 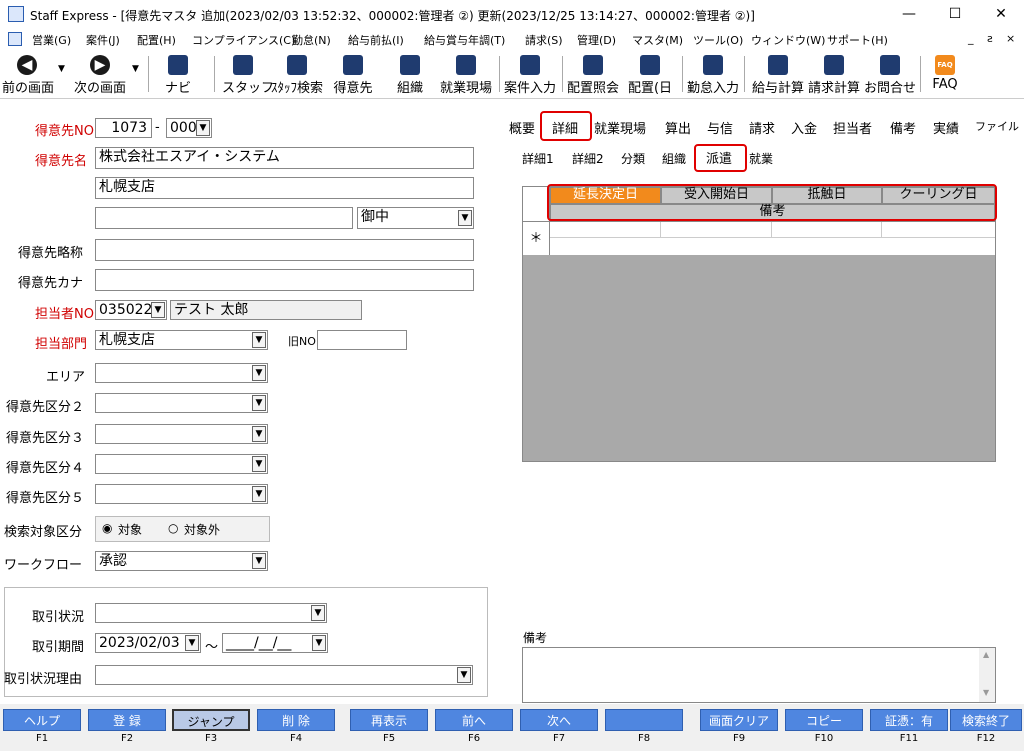 What do you see at coordinates (620, 127) in the screenshot?
I see `tab-worksite: 就業現場` at bounding box center [620, 127].